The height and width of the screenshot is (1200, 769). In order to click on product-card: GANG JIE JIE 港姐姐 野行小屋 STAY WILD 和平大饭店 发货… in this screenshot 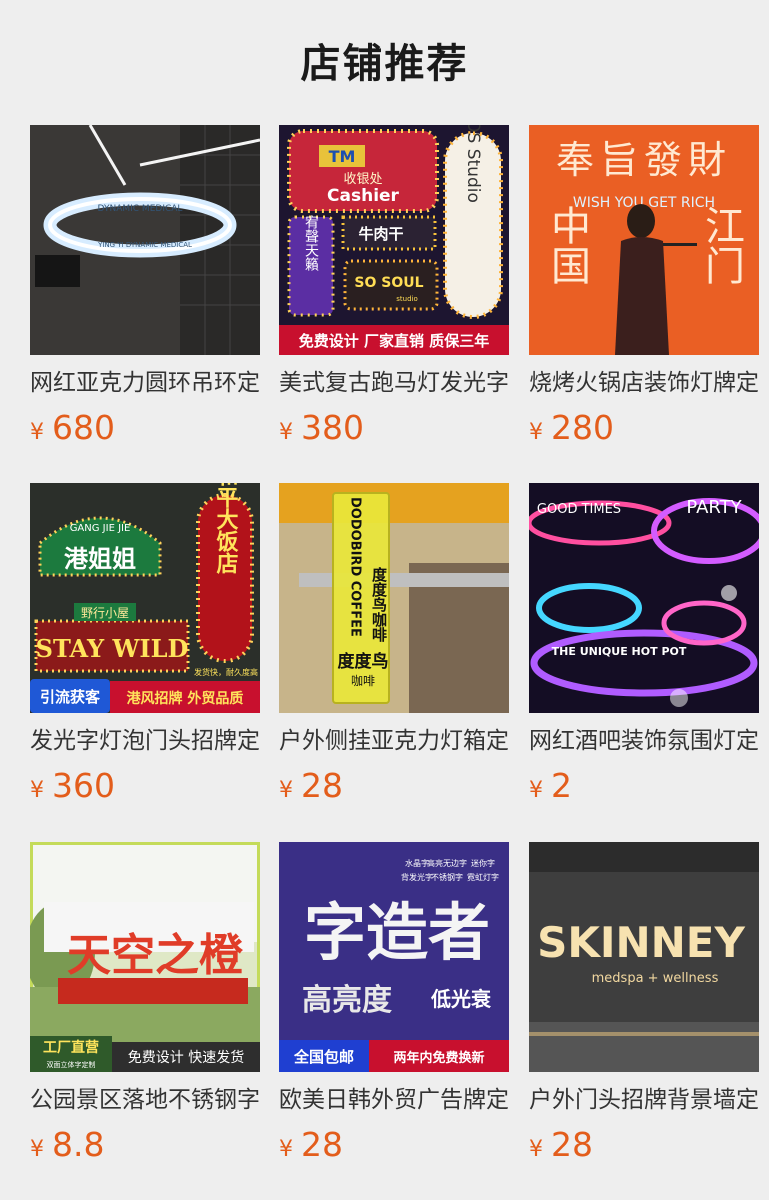, I will do `click(145, 653)`.